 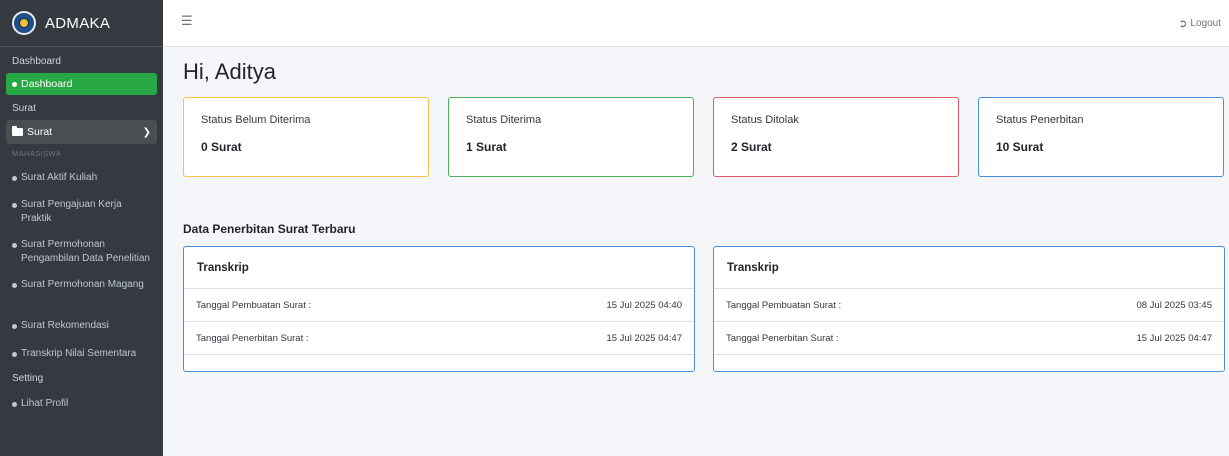 I want to click on stat-value: 10 Surat, so click(x=1020, y=147).